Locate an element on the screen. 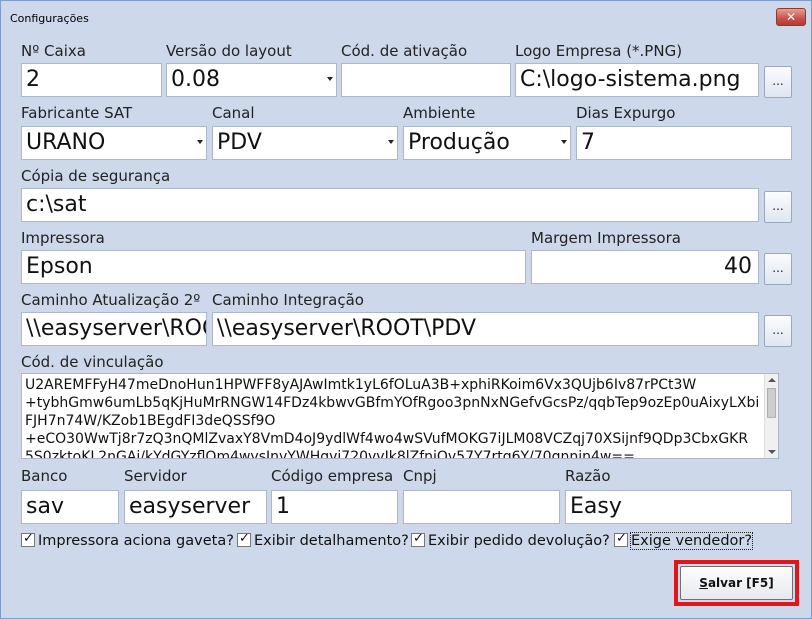 This screenshot has width=812, height=619. logo-field: C:\logo-sistema.png is located at coordinates (637, 80).